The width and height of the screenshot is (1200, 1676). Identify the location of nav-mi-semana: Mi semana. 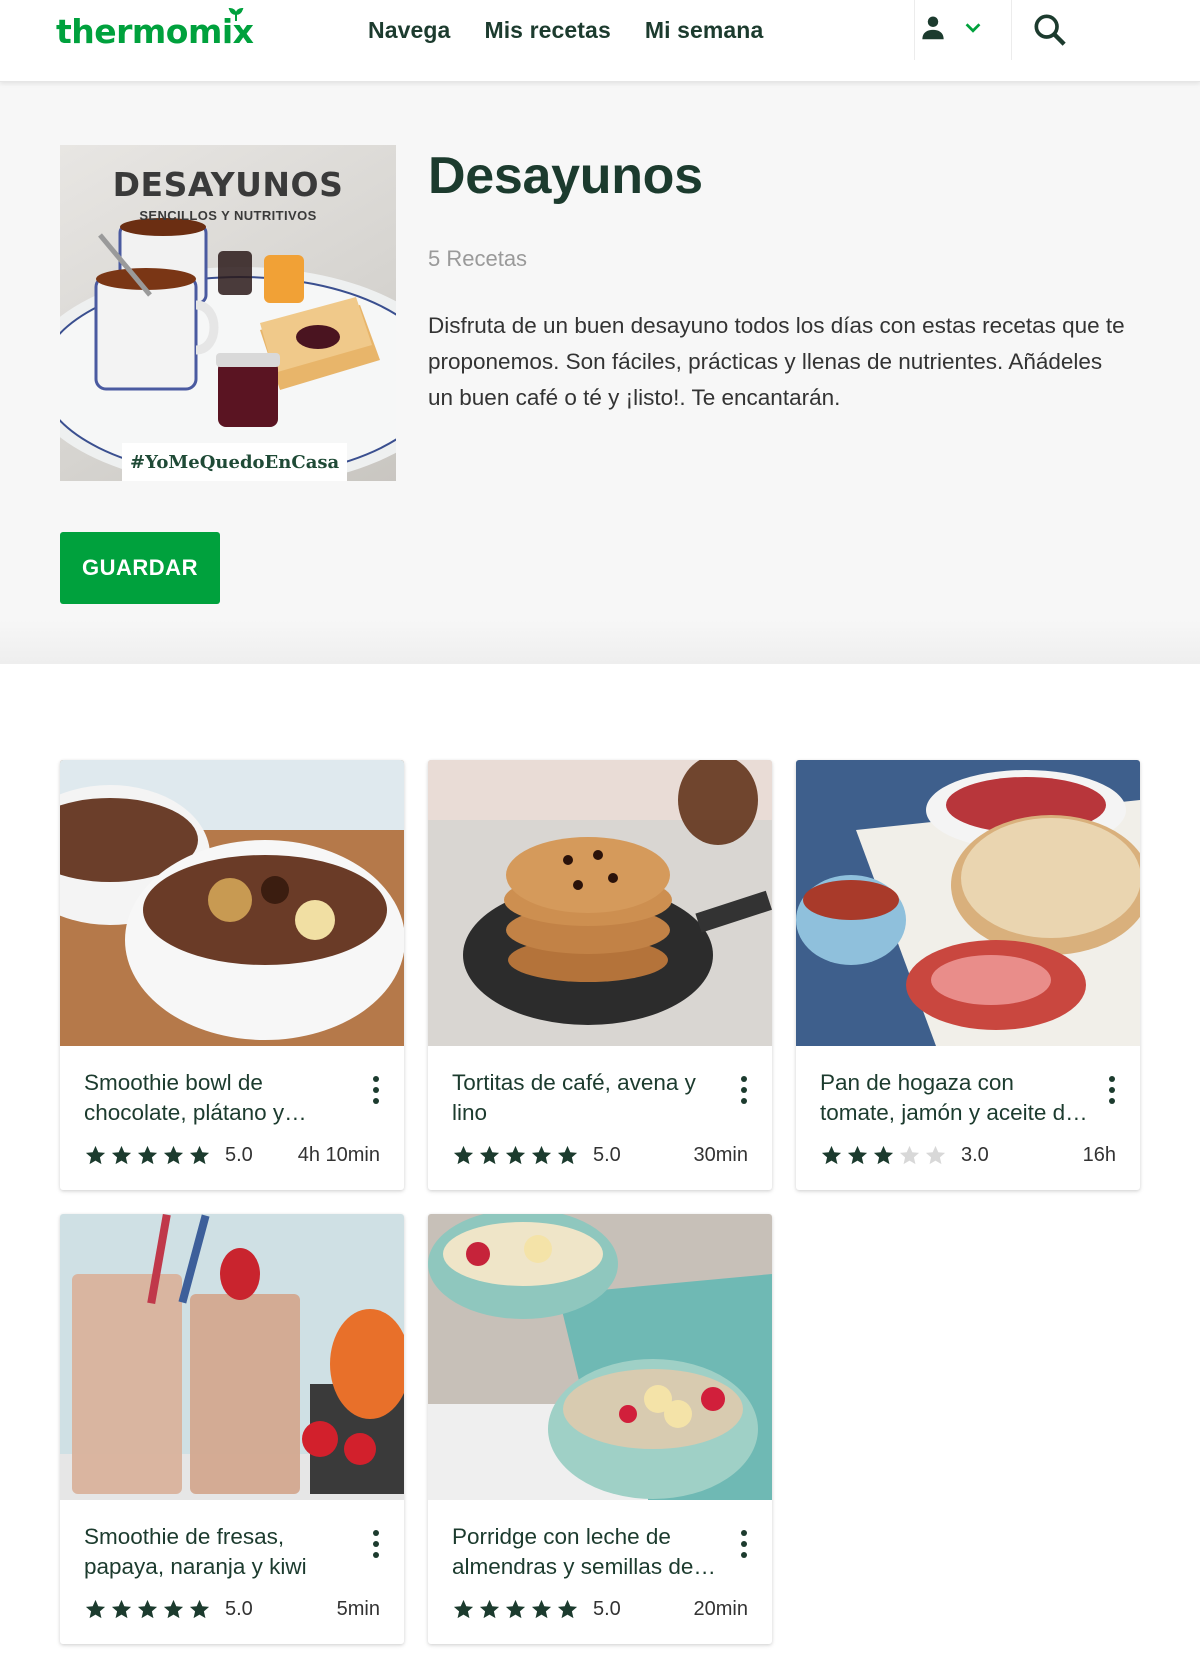
(704, 30).